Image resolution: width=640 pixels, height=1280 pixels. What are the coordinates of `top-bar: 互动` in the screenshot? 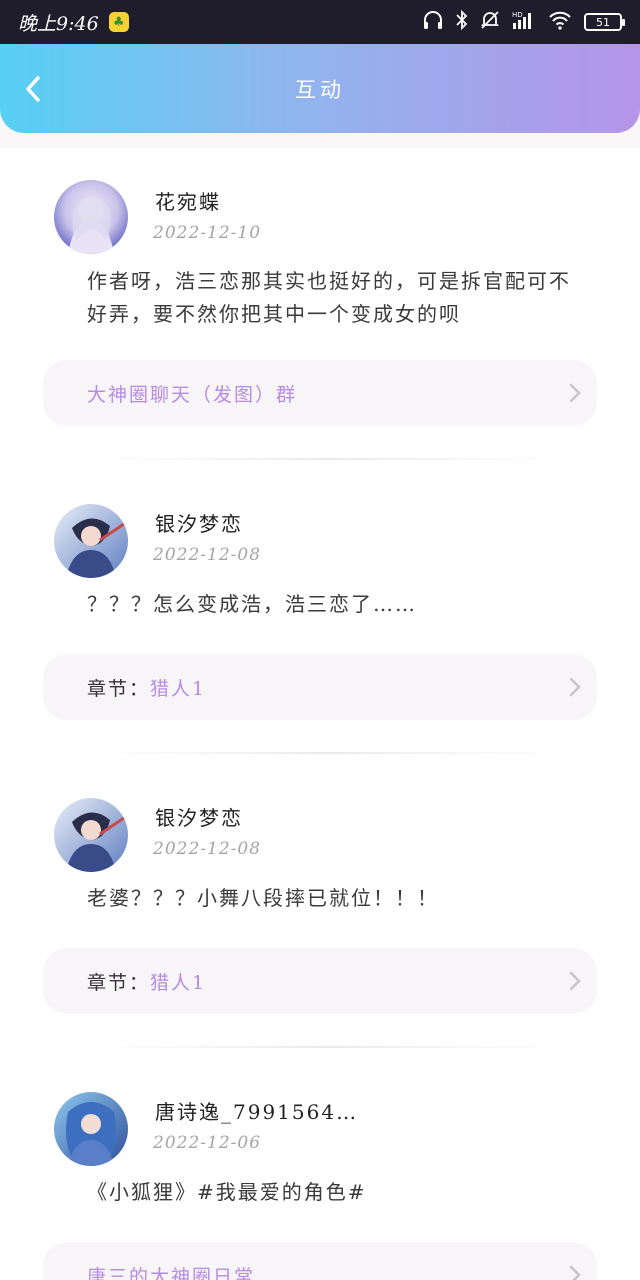 It's located at (320, 88).